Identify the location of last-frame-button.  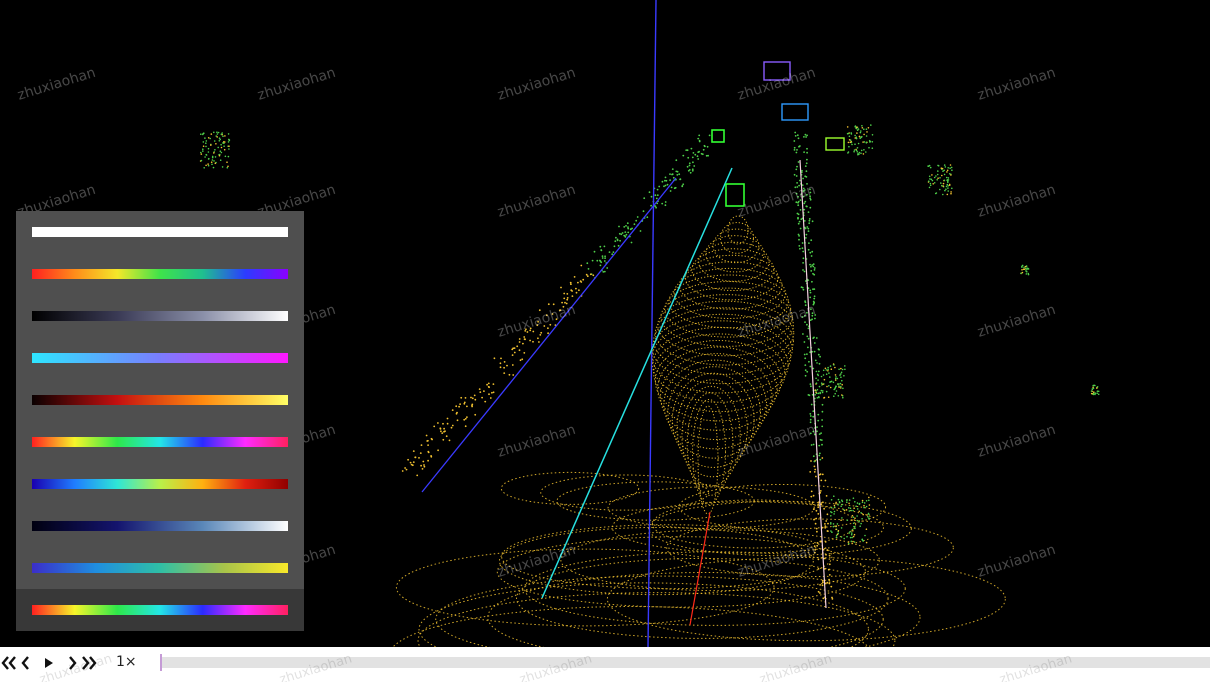
(89, 663).